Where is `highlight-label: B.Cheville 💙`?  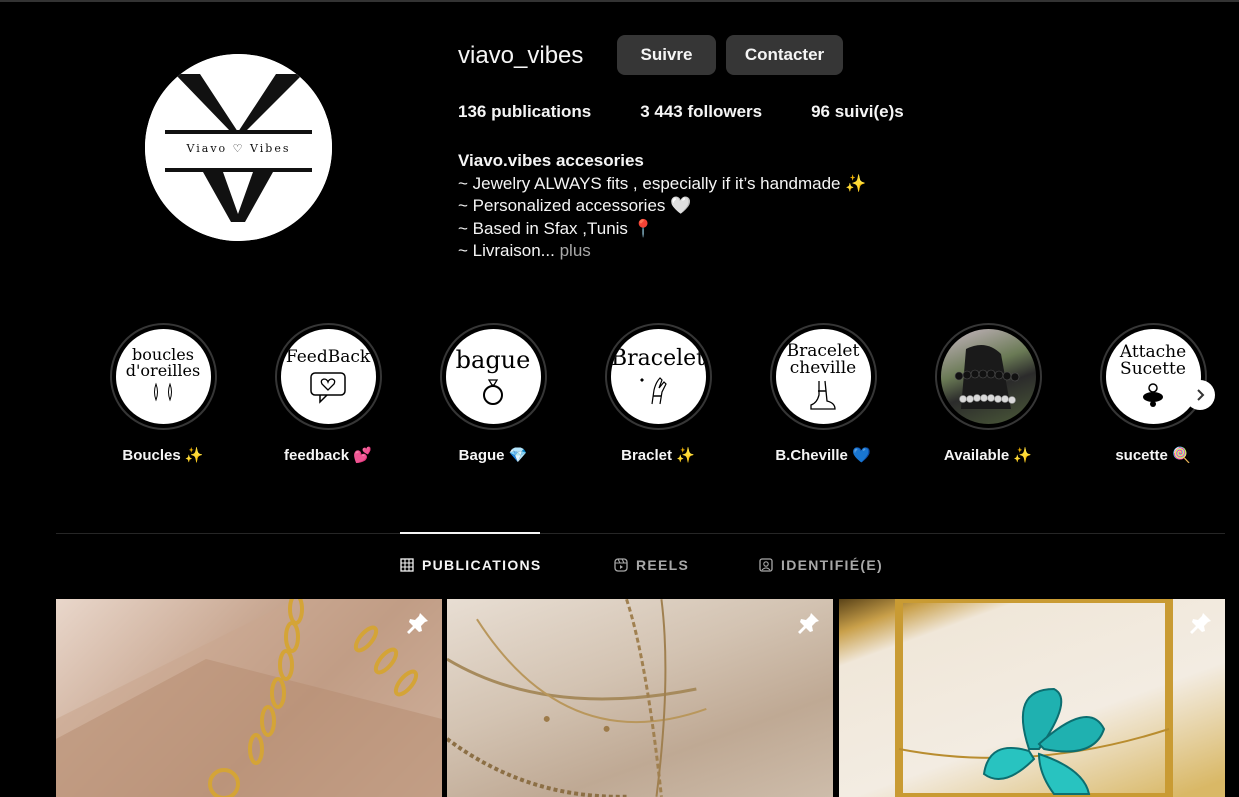 highlight-label: B.Cheville 💙 is located at coordinates (823, 455).